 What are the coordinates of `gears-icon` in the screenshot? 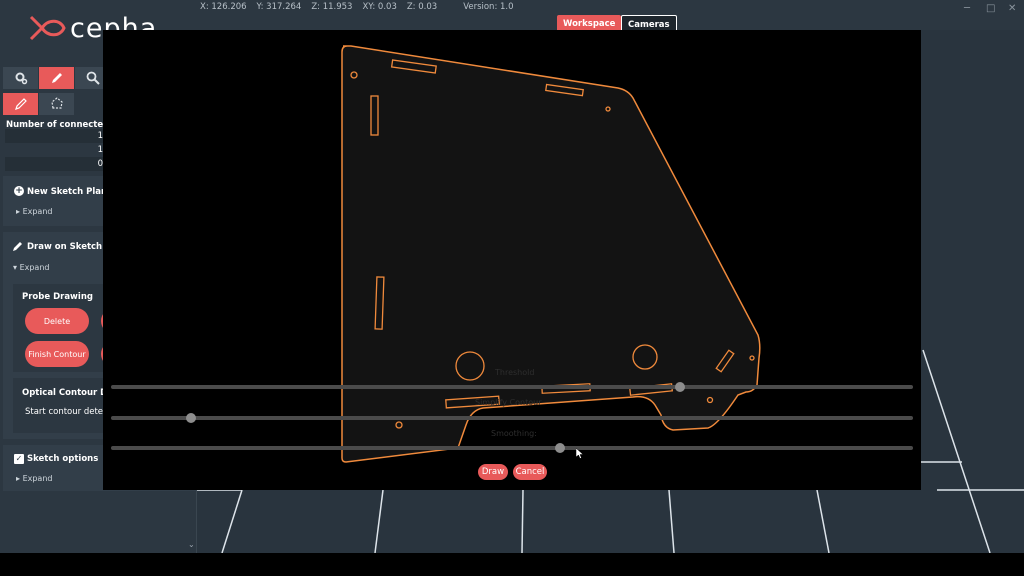 It's located at (21, 78).